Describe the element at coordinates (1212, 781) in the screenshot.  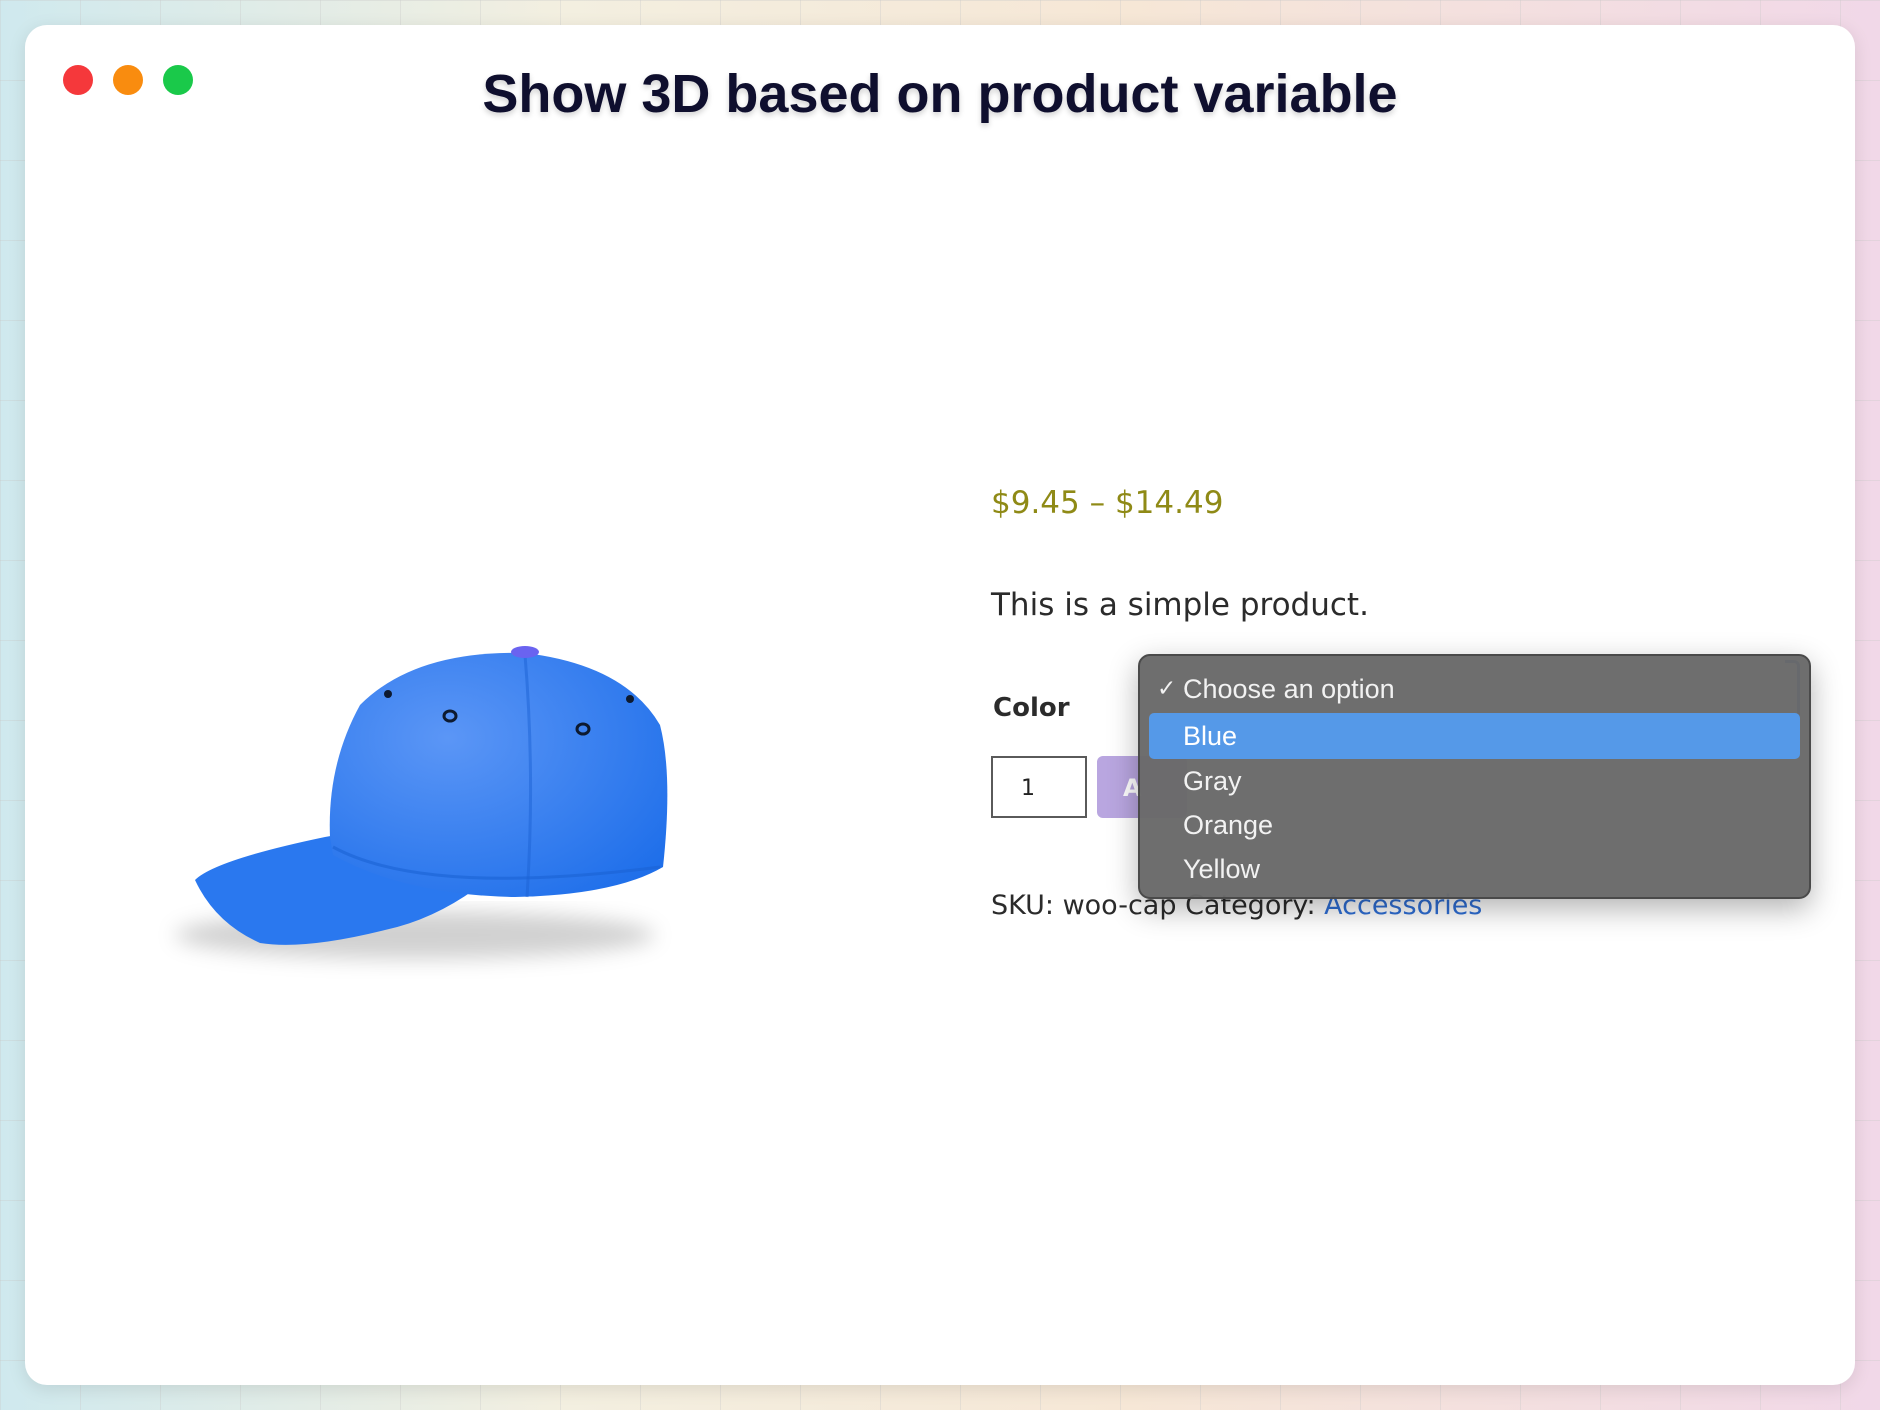
I see `option-label: Gray` at that location.